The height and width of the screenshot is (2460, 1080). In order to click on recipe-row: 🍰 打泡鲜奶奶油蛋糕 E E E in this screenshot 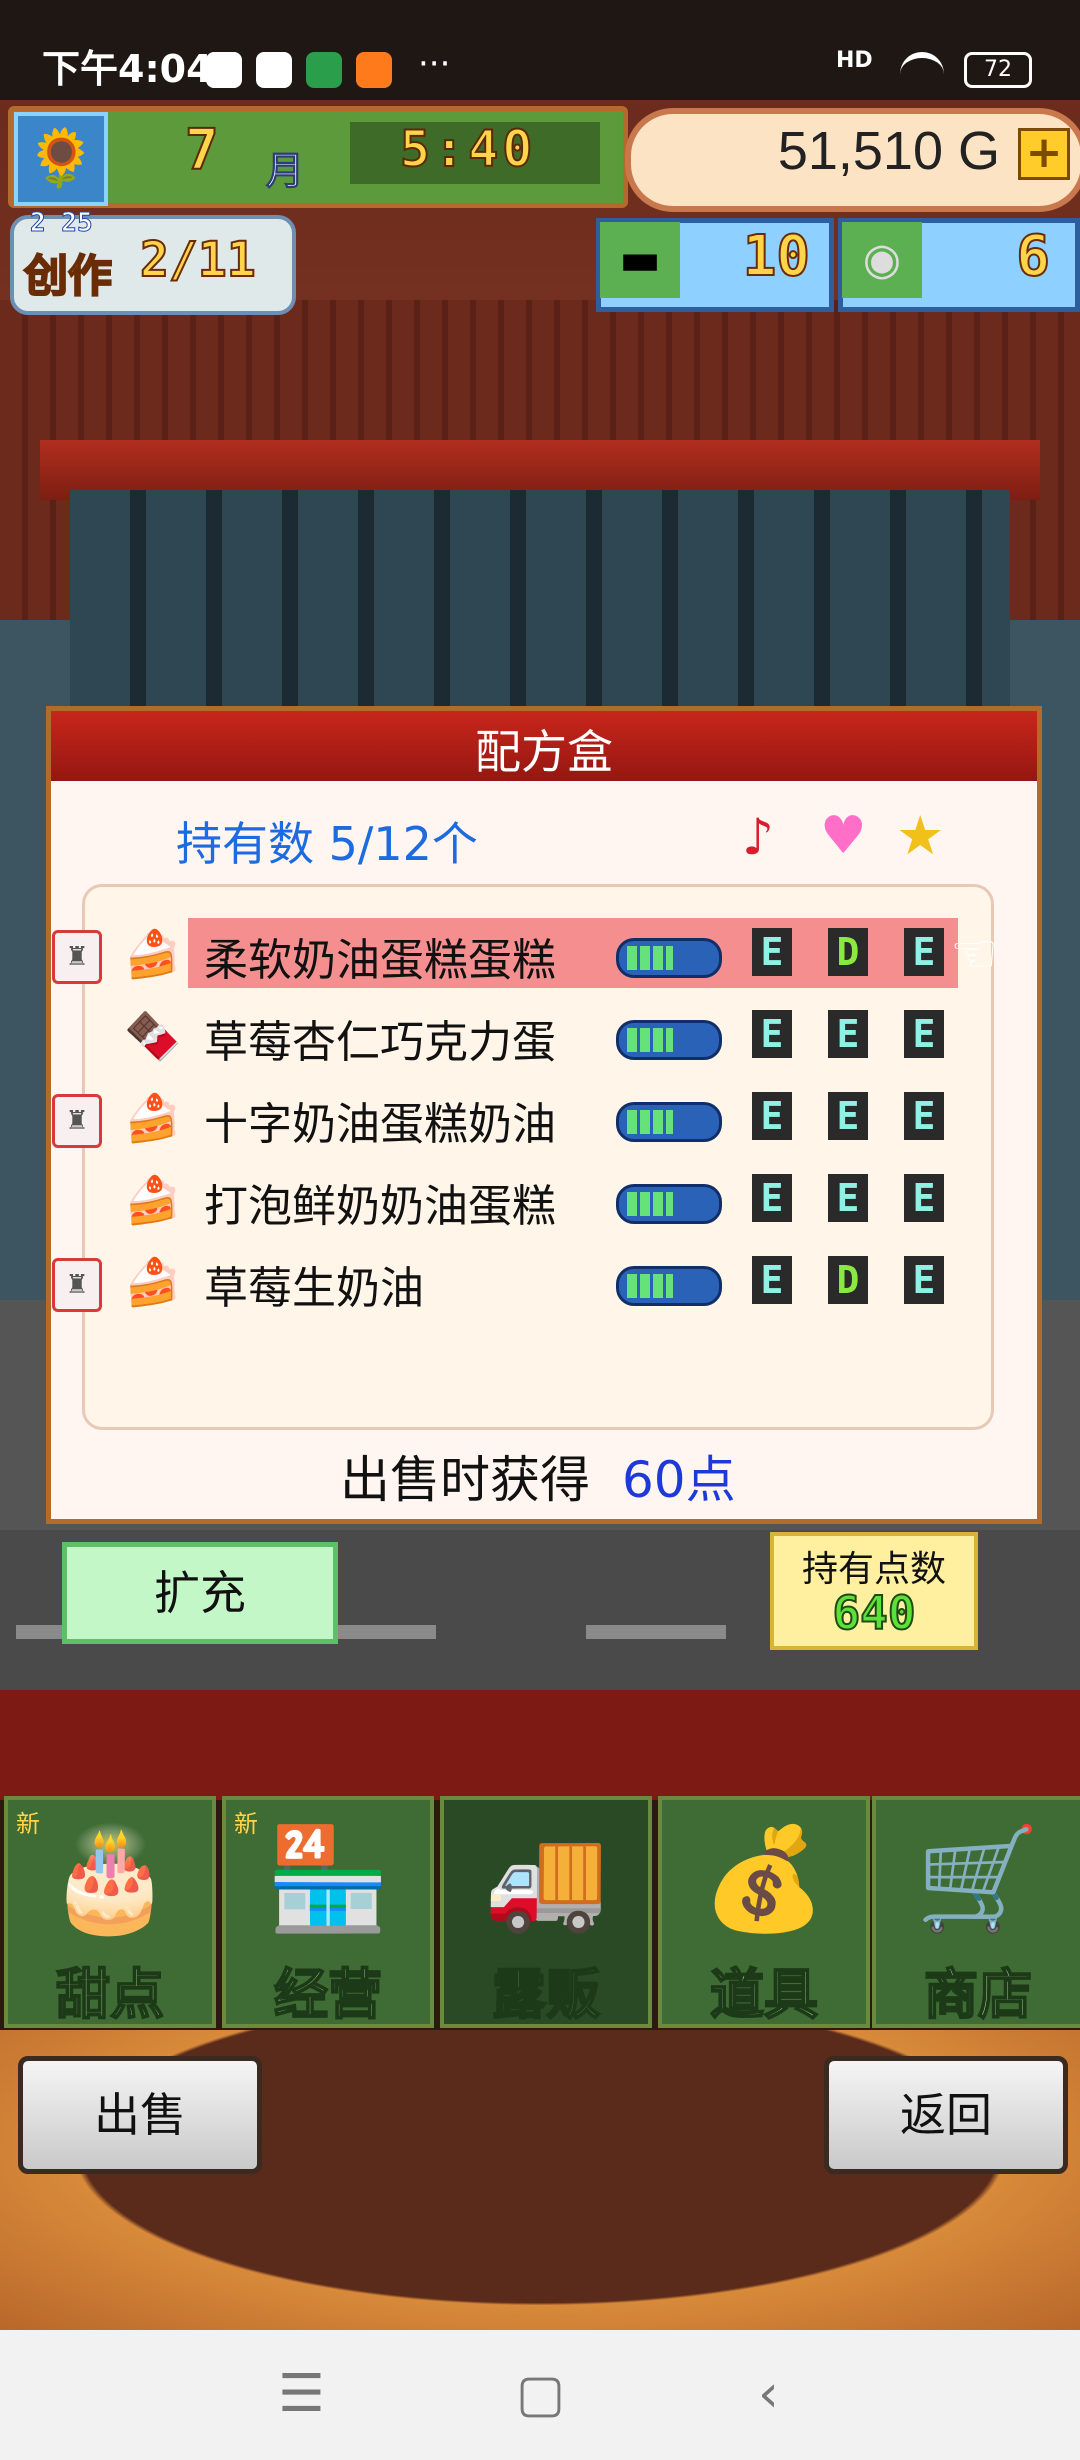, I will do `click(529, 1200)`.